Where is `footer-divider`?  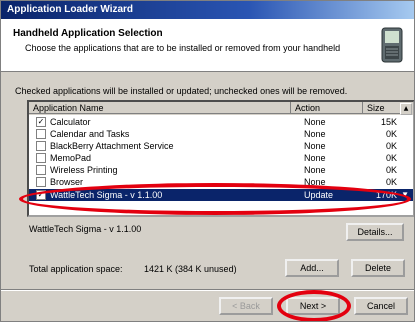
footer-divider is located at coordinates (207, 290).